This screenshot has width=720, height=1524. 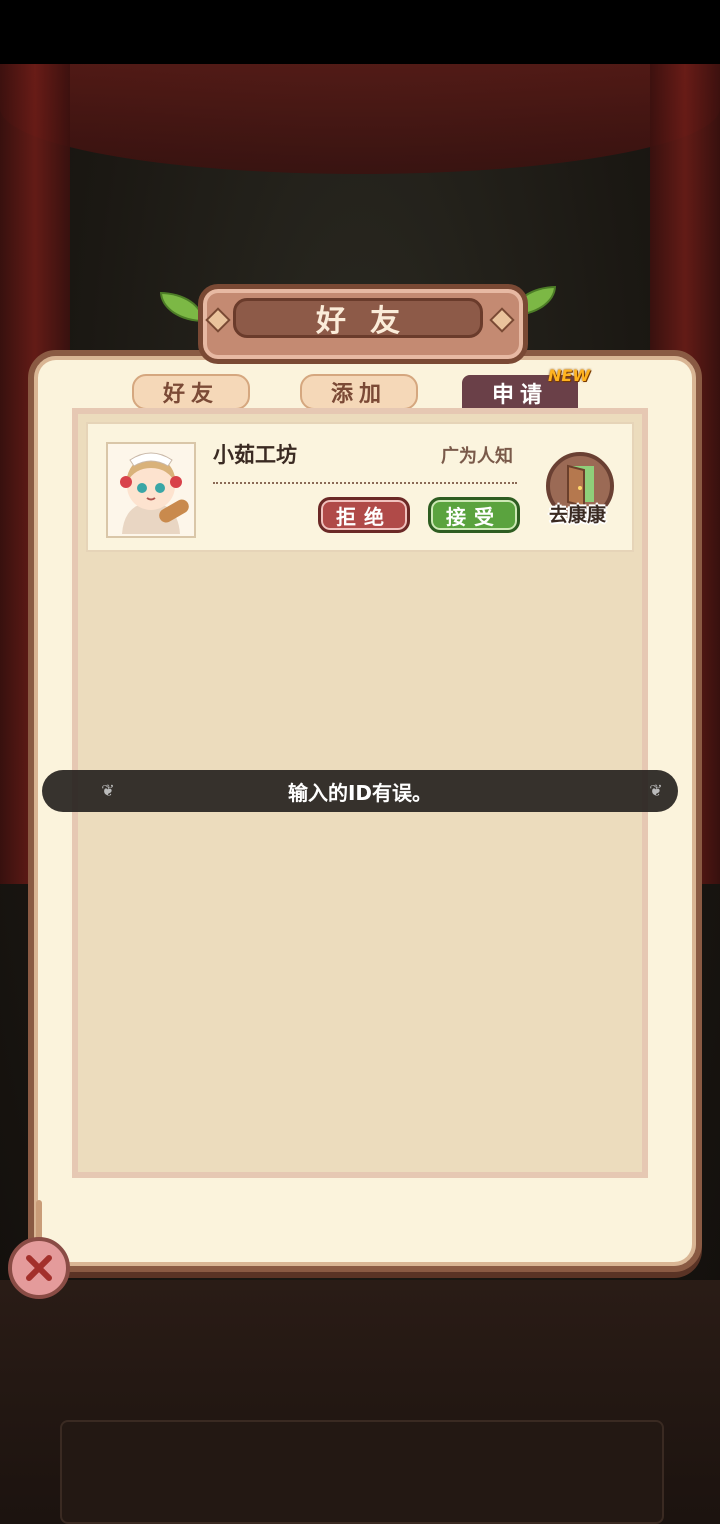 I want to click on page-title: 好友, so click(x=358, y=318).